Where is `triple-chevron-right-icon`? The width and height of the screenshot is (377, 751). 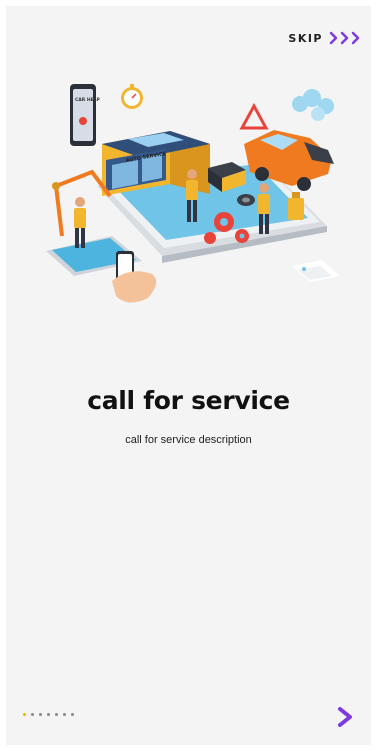 triple-chevron-right-icon is located at coordinates (346, 38).